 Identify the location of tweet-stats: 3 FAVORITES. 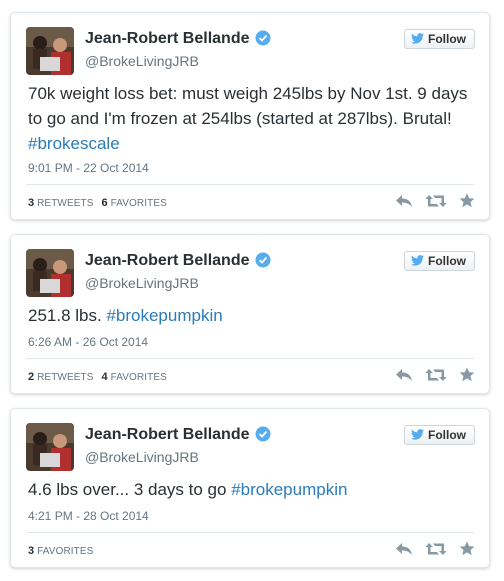
(61, 551).